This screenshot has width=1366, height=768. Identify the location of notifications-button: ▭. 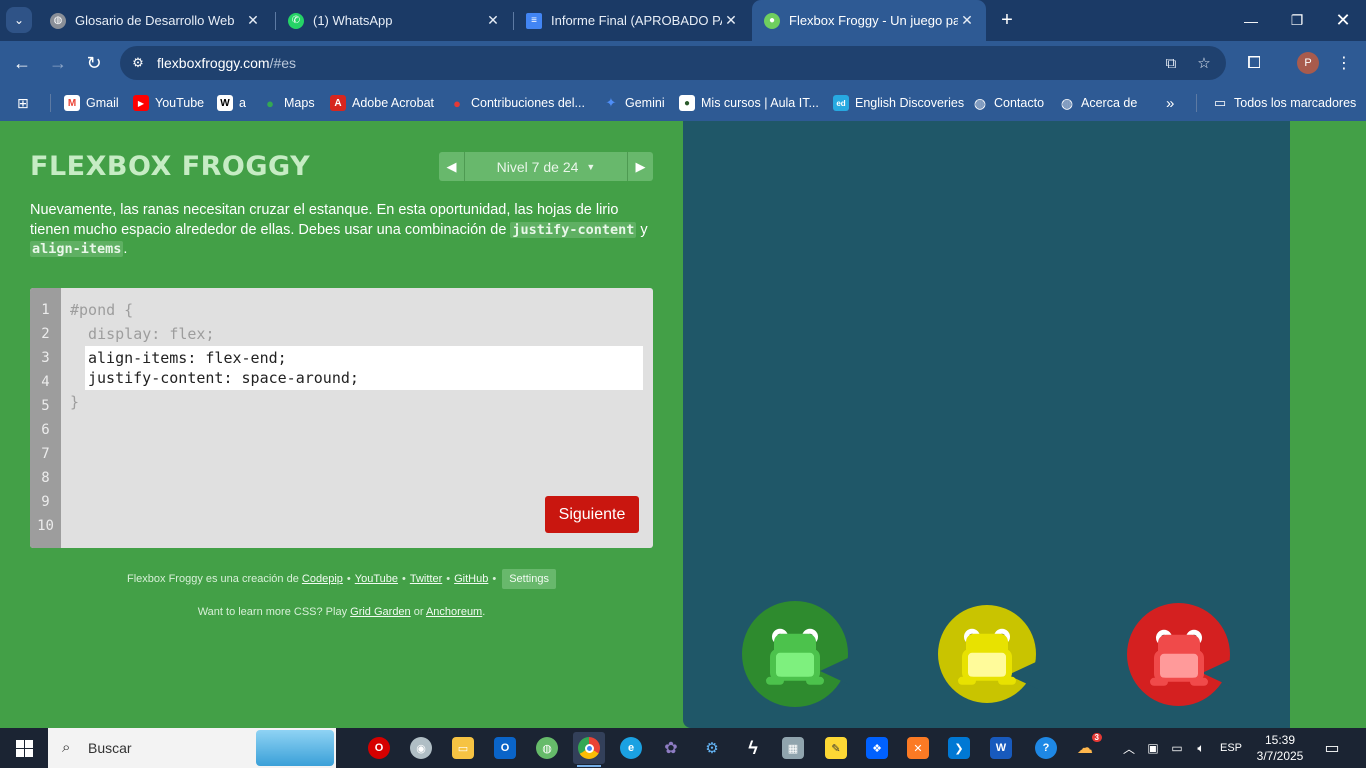
(1332, 748).